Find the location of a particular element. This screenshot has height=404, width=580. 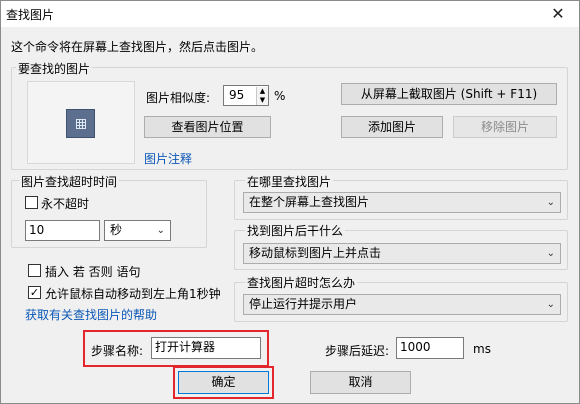

ok-button: 确定 is located at coordinates (223, 382).